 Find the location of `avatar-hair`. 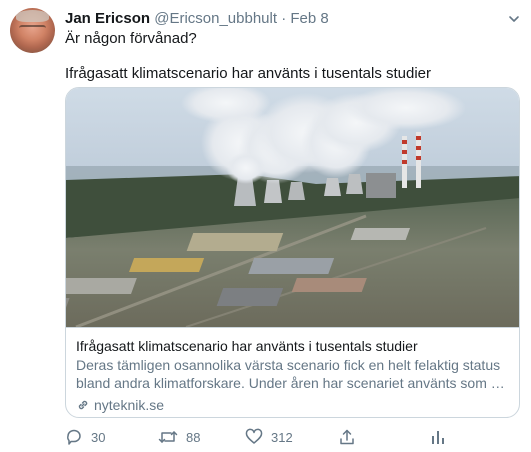

avatar-hair is located at coordinates (32, 16).